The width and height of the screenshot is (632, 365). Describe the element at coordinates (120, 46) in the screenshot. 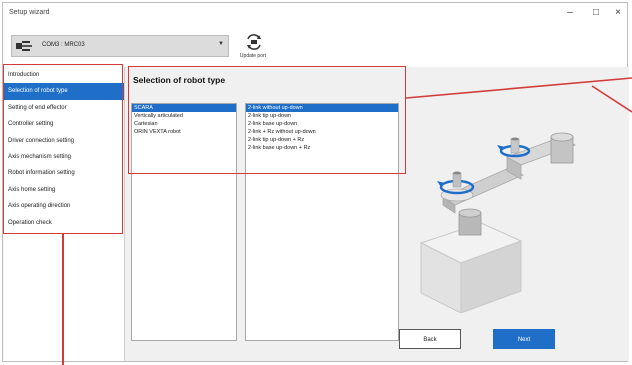

I see `port-select: COM3 : MRC03 ▼` at that location.